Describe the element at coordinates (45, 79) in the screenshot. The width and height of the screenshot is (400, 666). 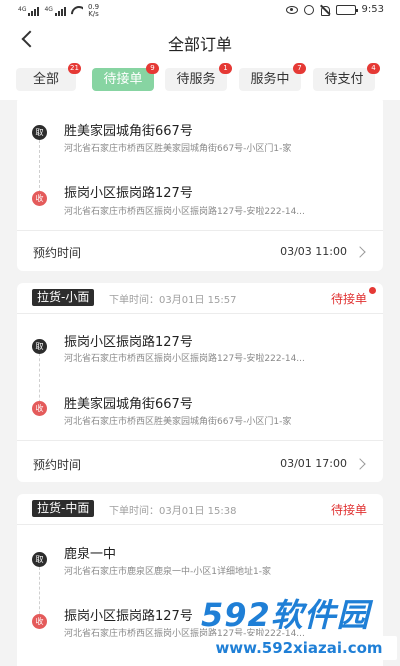
I see `tab-label: 全部` at that location.